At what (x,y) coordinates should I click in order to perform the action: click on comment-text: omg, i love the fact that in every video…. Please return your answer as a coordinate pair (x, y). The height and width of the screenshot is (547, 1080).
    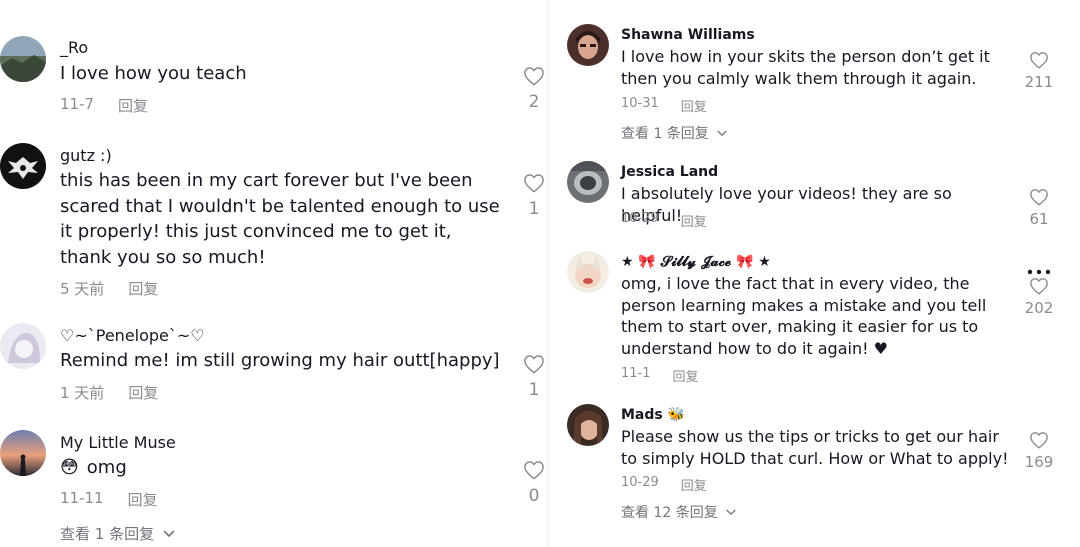
    Looking at the image, I should click on (804, 316).